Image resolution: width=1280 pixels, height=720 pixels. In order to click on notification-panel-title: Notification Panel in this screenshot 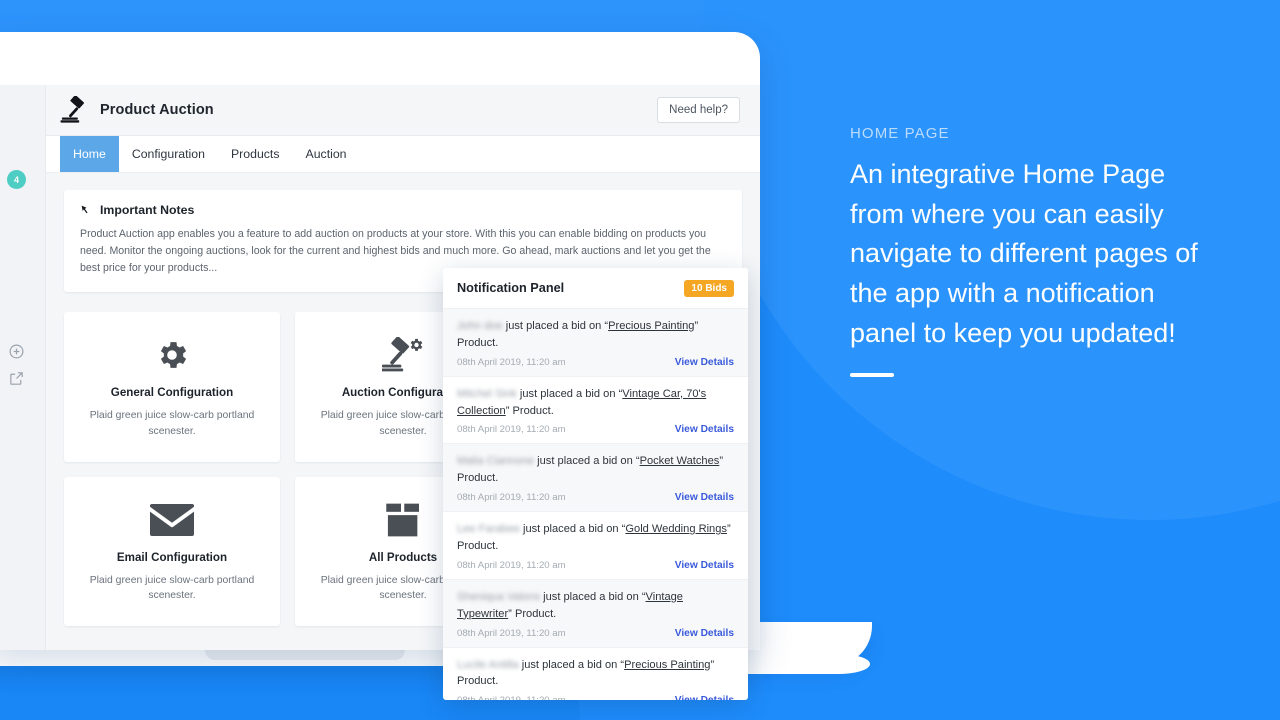, I will do `click(511, 288)`.